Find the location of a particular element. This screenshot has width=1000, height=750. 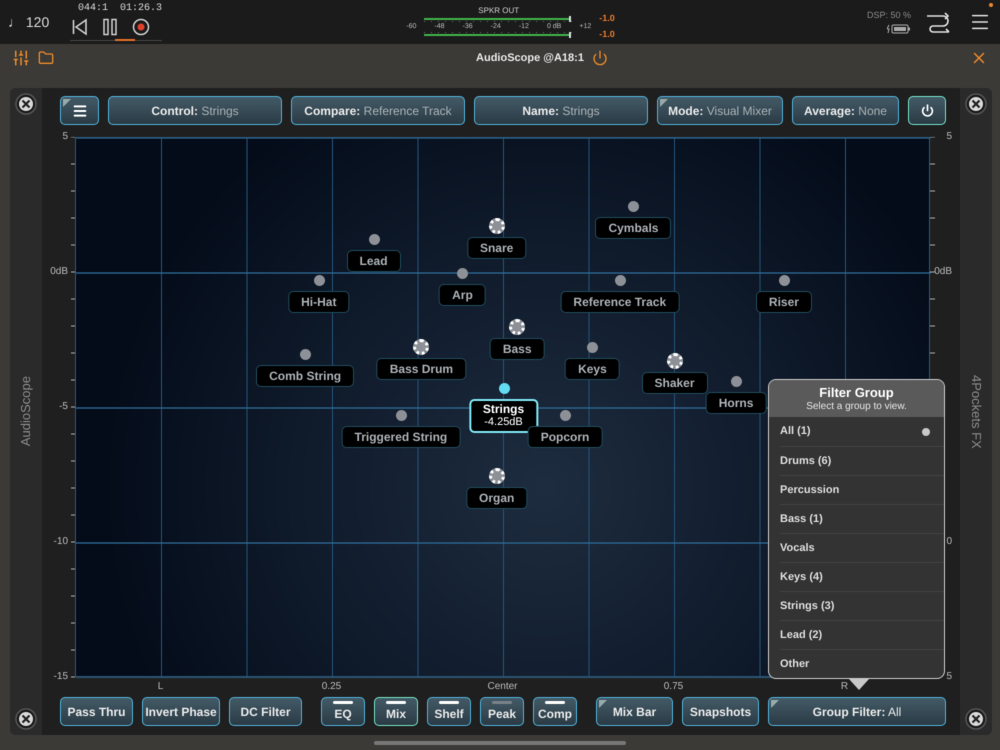

axis-label: L is located at coordinates (161, 687).